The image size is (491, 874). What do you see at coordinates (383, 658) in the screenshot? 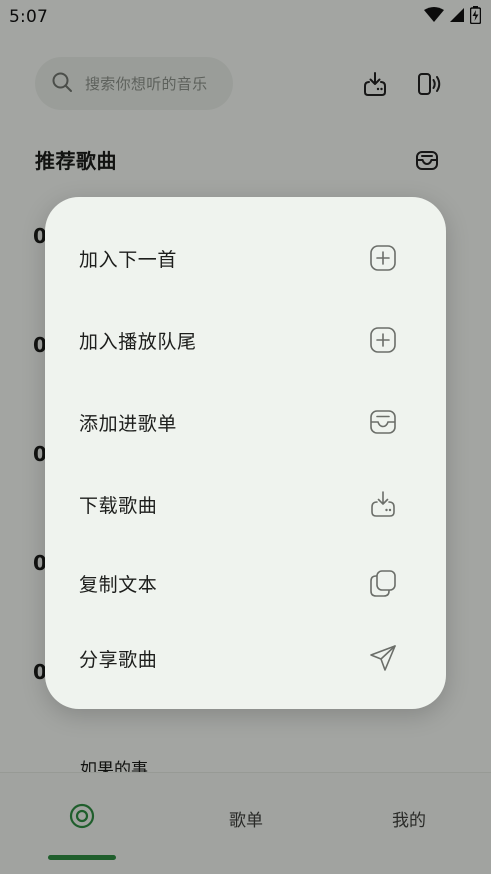
I see `send-icon` at bounding box center [383, 658].